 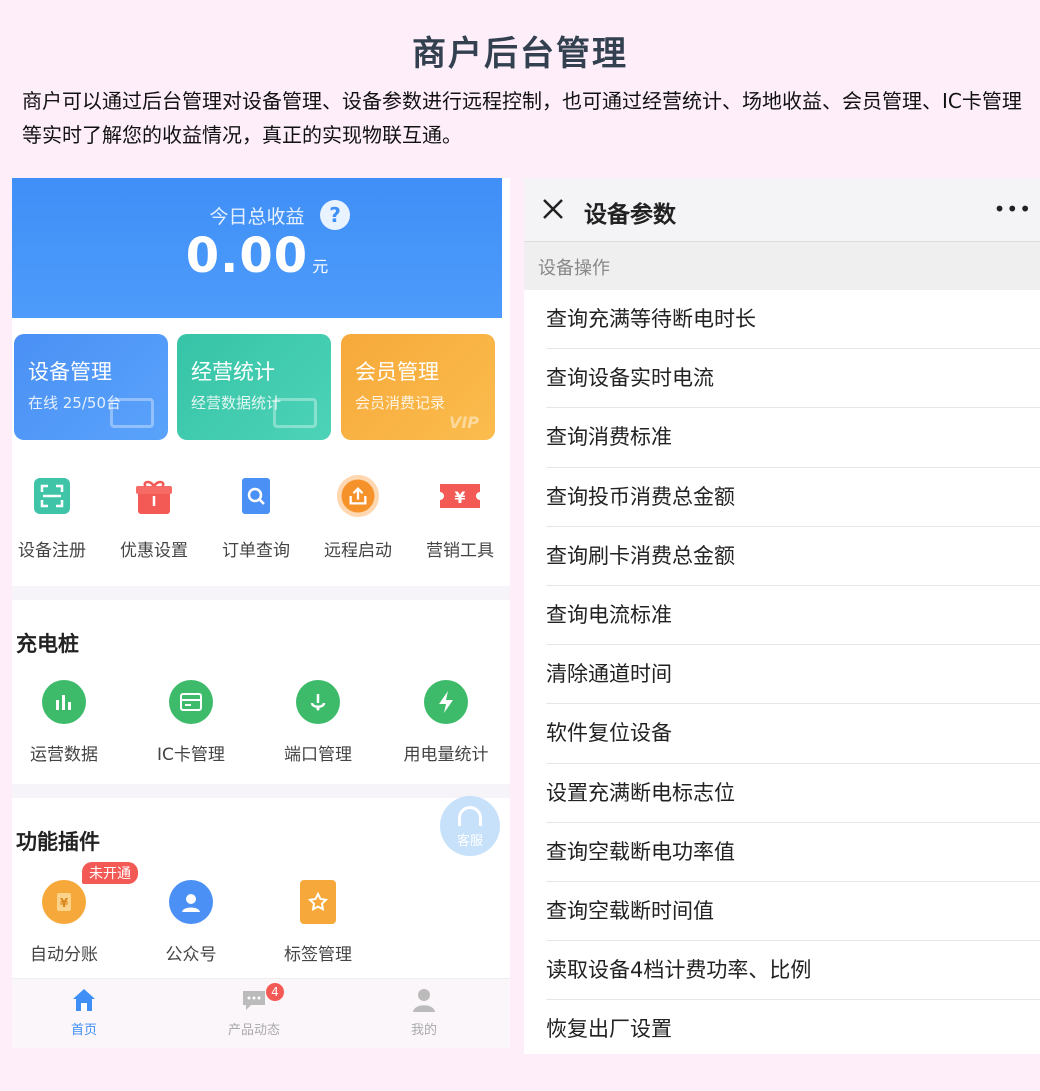 I want to click on quick-action-order-search: 订单查询, so click(x=256, y=517).